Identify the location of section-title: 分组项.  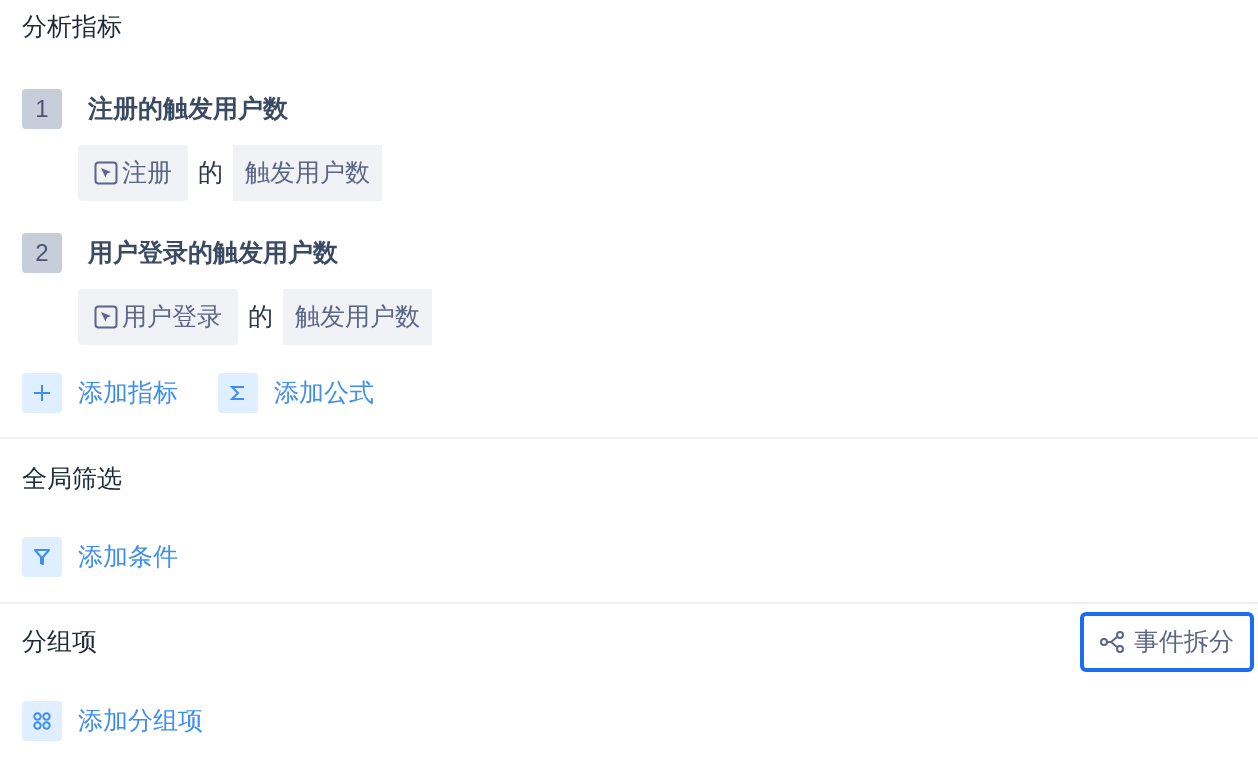
(59, 642).